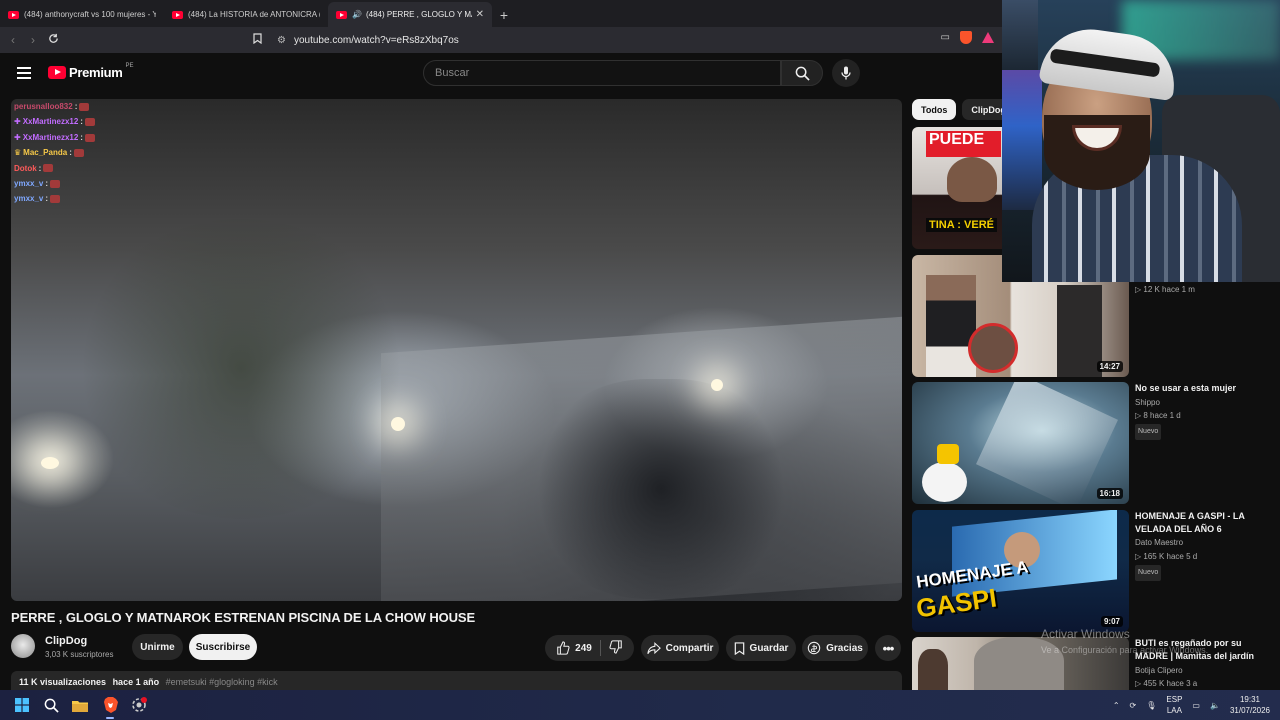 The height and width of the screenshot is (720, 1280). Describe the element at coordinates (1196, 705) in the screenshot. I see `network-icon: ▭` at that location.